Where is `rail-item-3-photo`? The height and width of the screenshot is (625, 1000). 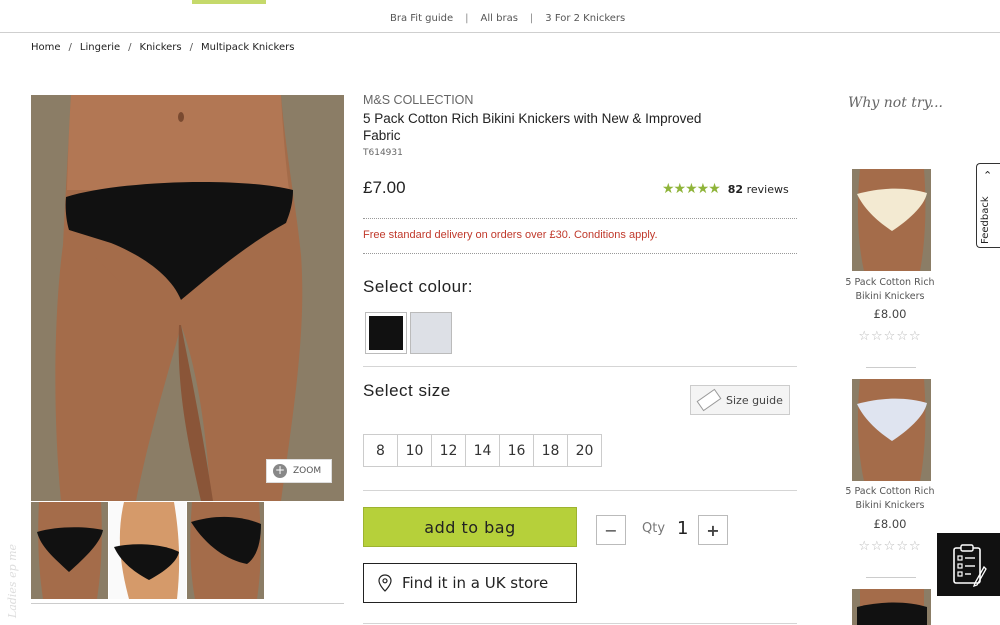 rail-item-3-photo is located at coordinates (891, 607).